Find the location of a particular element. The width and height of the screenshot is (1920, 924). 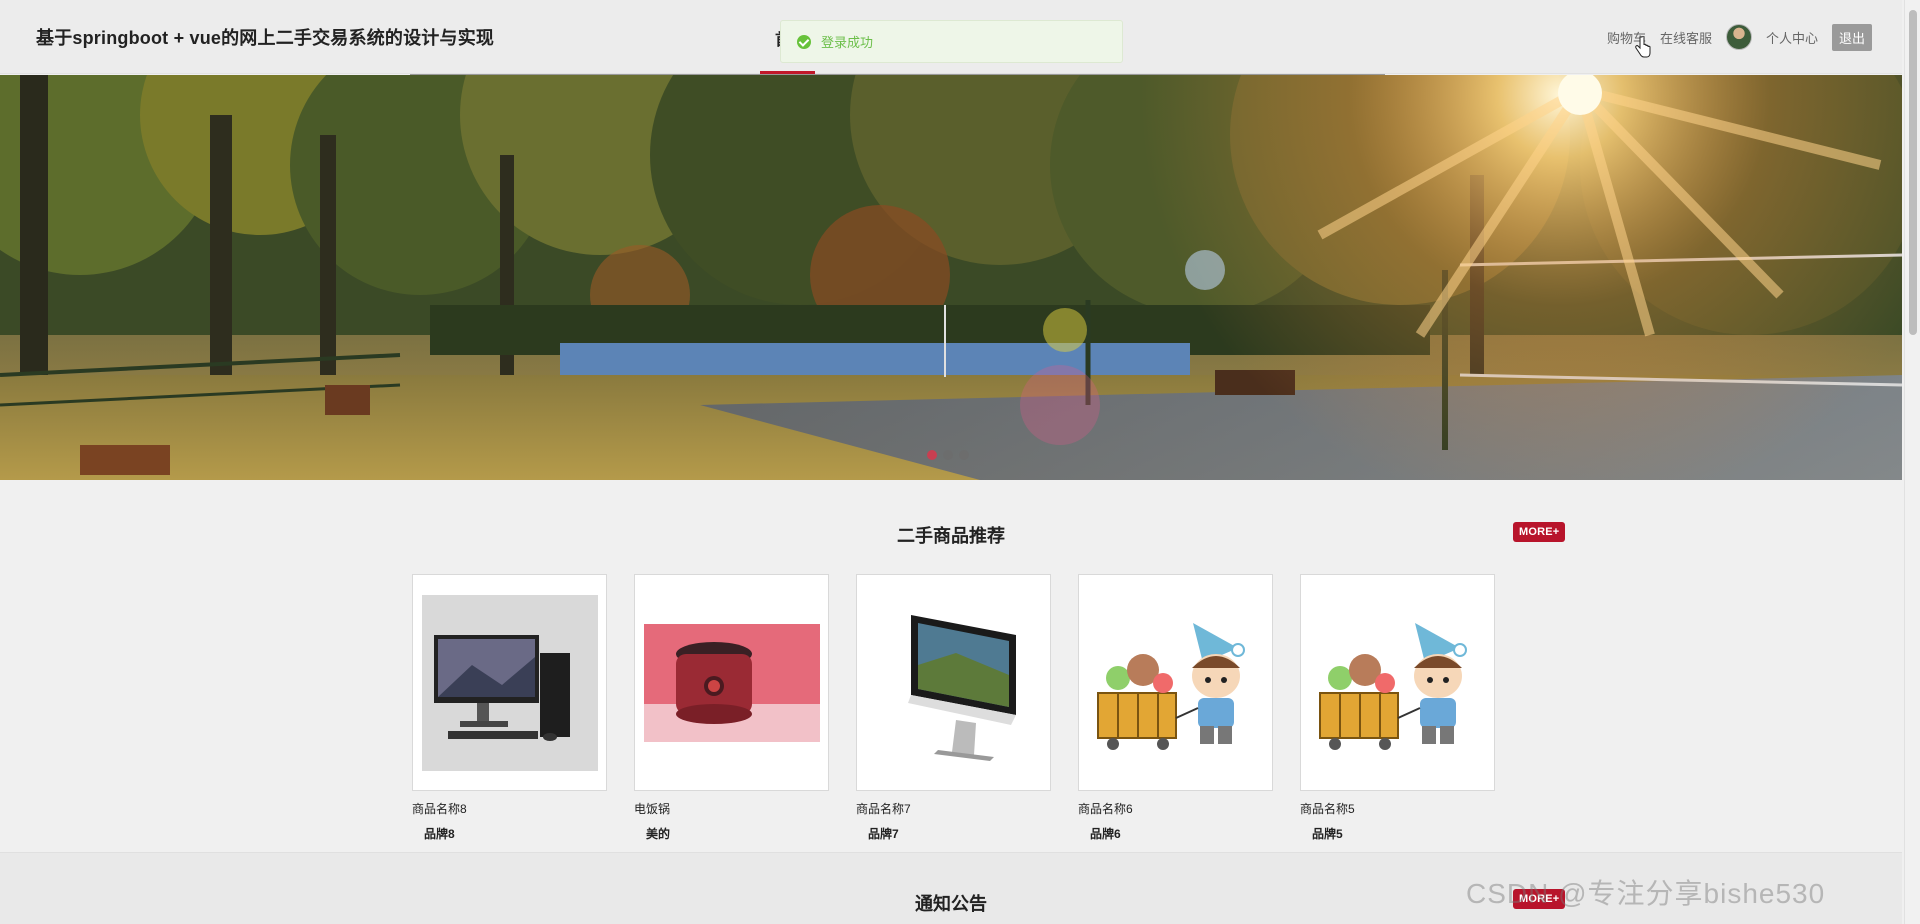

recommend-title: 二手商品推荐 is located at coordinates (951, 536).